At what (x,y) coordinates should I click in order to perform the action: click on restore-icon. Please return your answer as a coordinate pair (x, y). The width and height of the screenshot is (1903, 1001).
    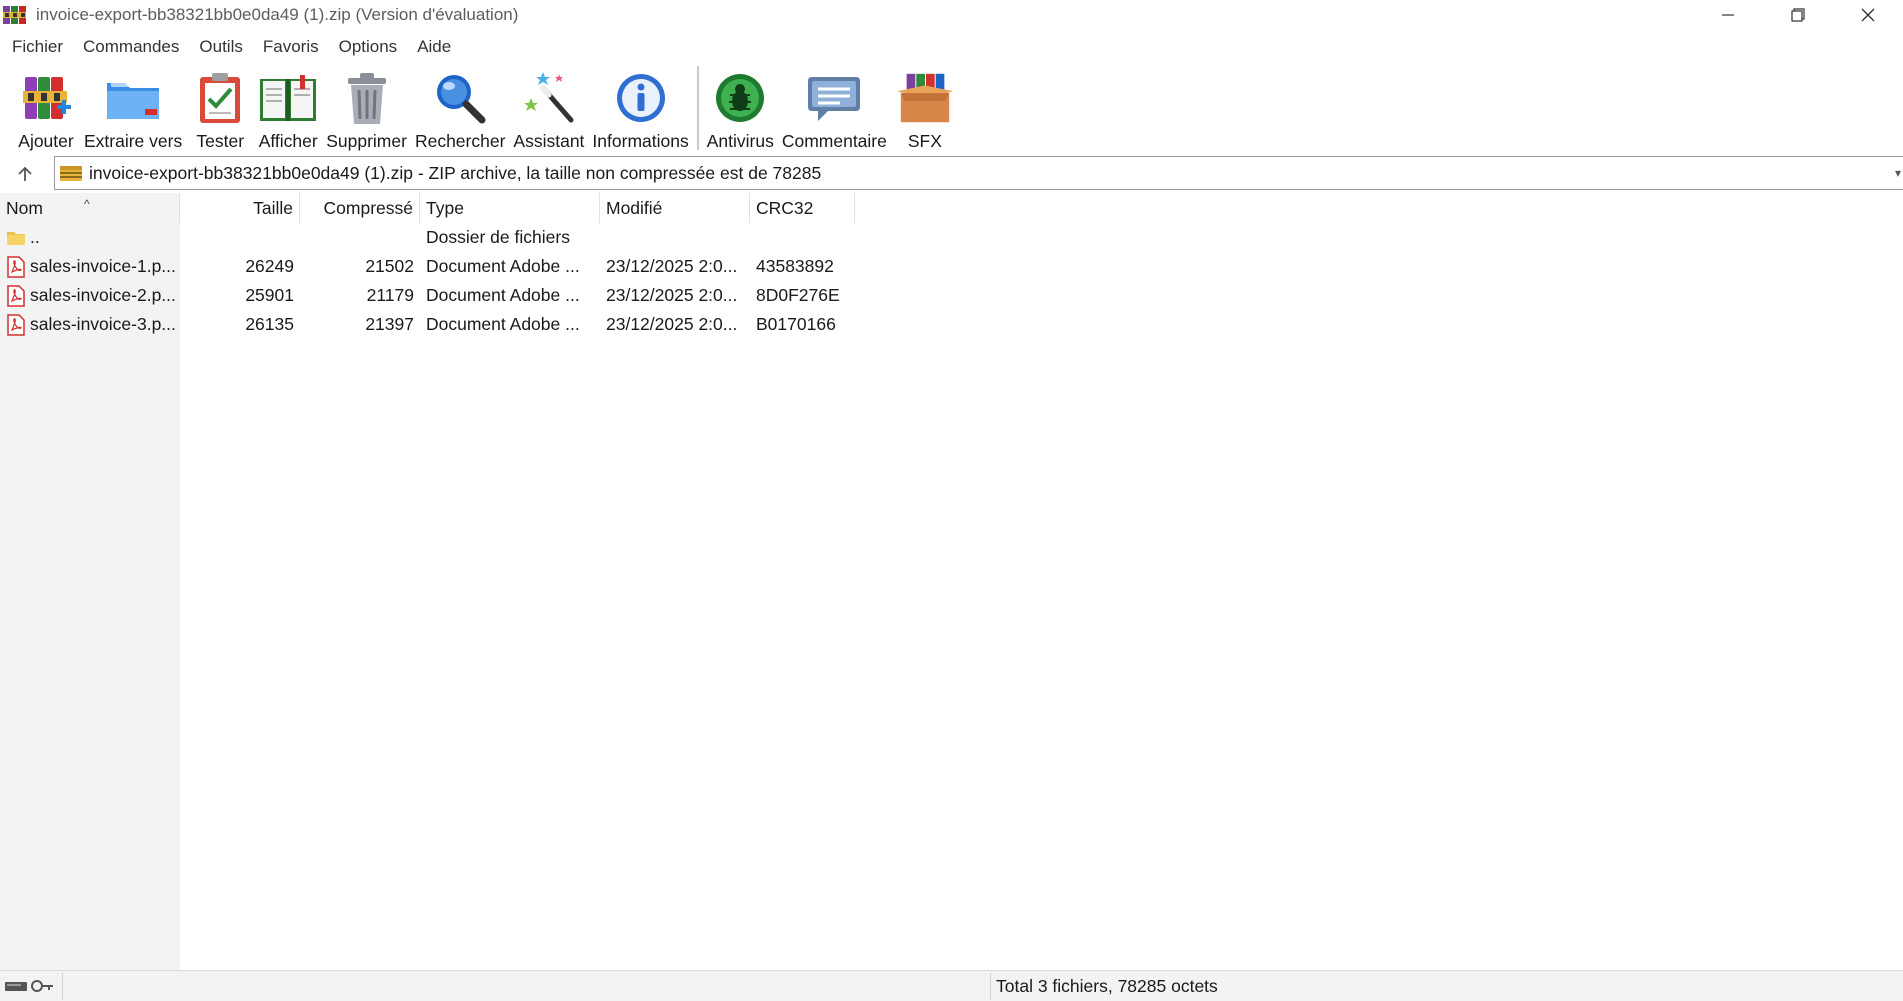
    Looking at the image, I should click on (1798, 15).